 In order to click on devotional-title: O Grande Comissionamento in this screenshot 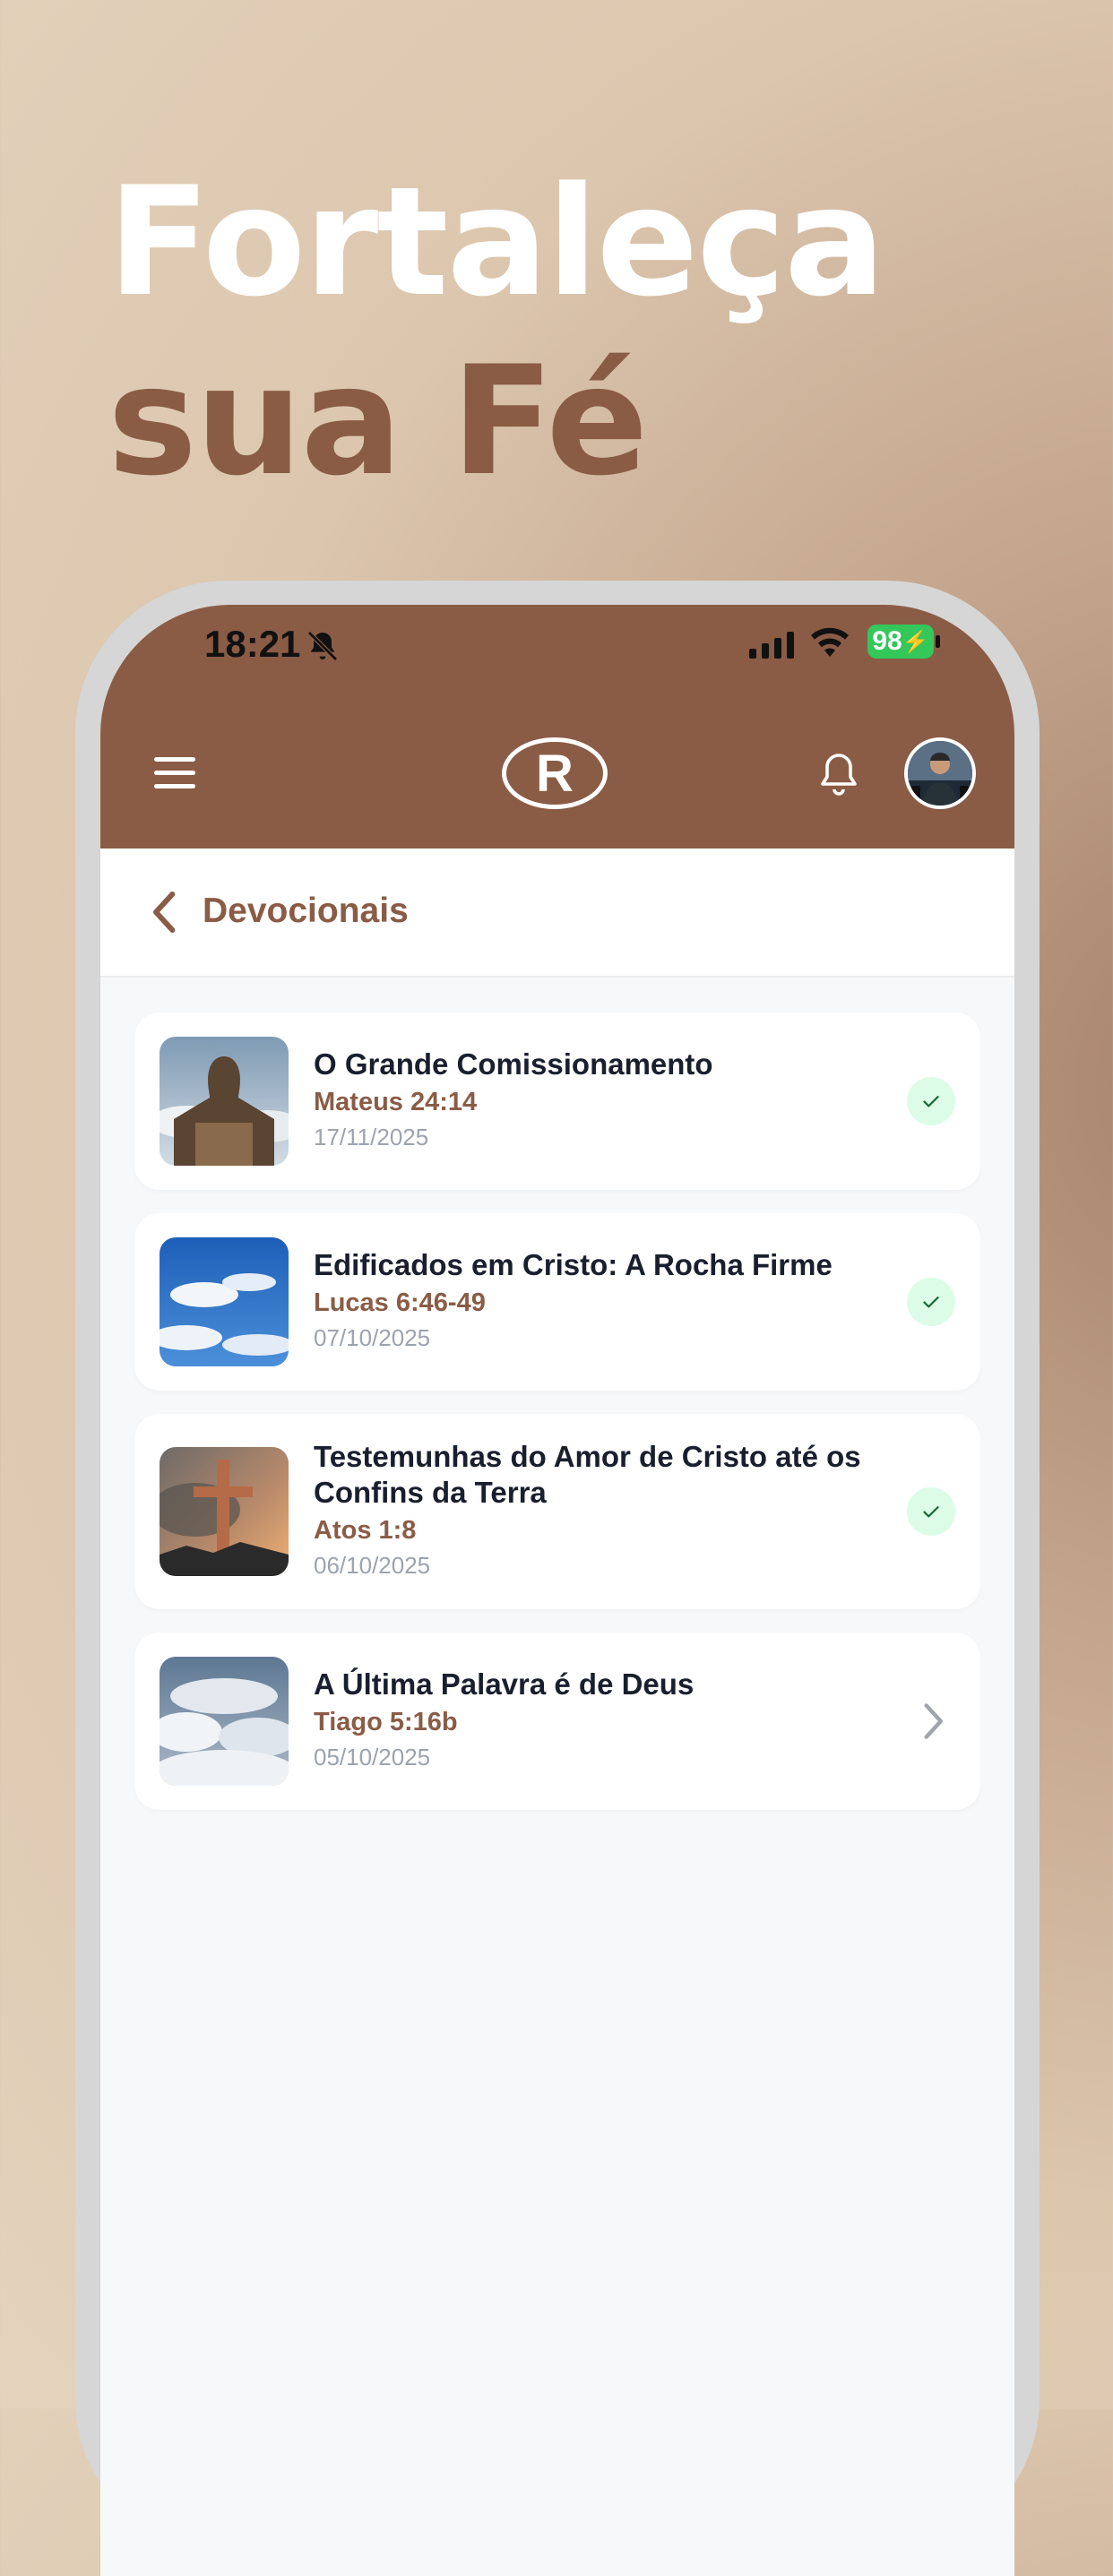, I will do `click(513, 1064)`.